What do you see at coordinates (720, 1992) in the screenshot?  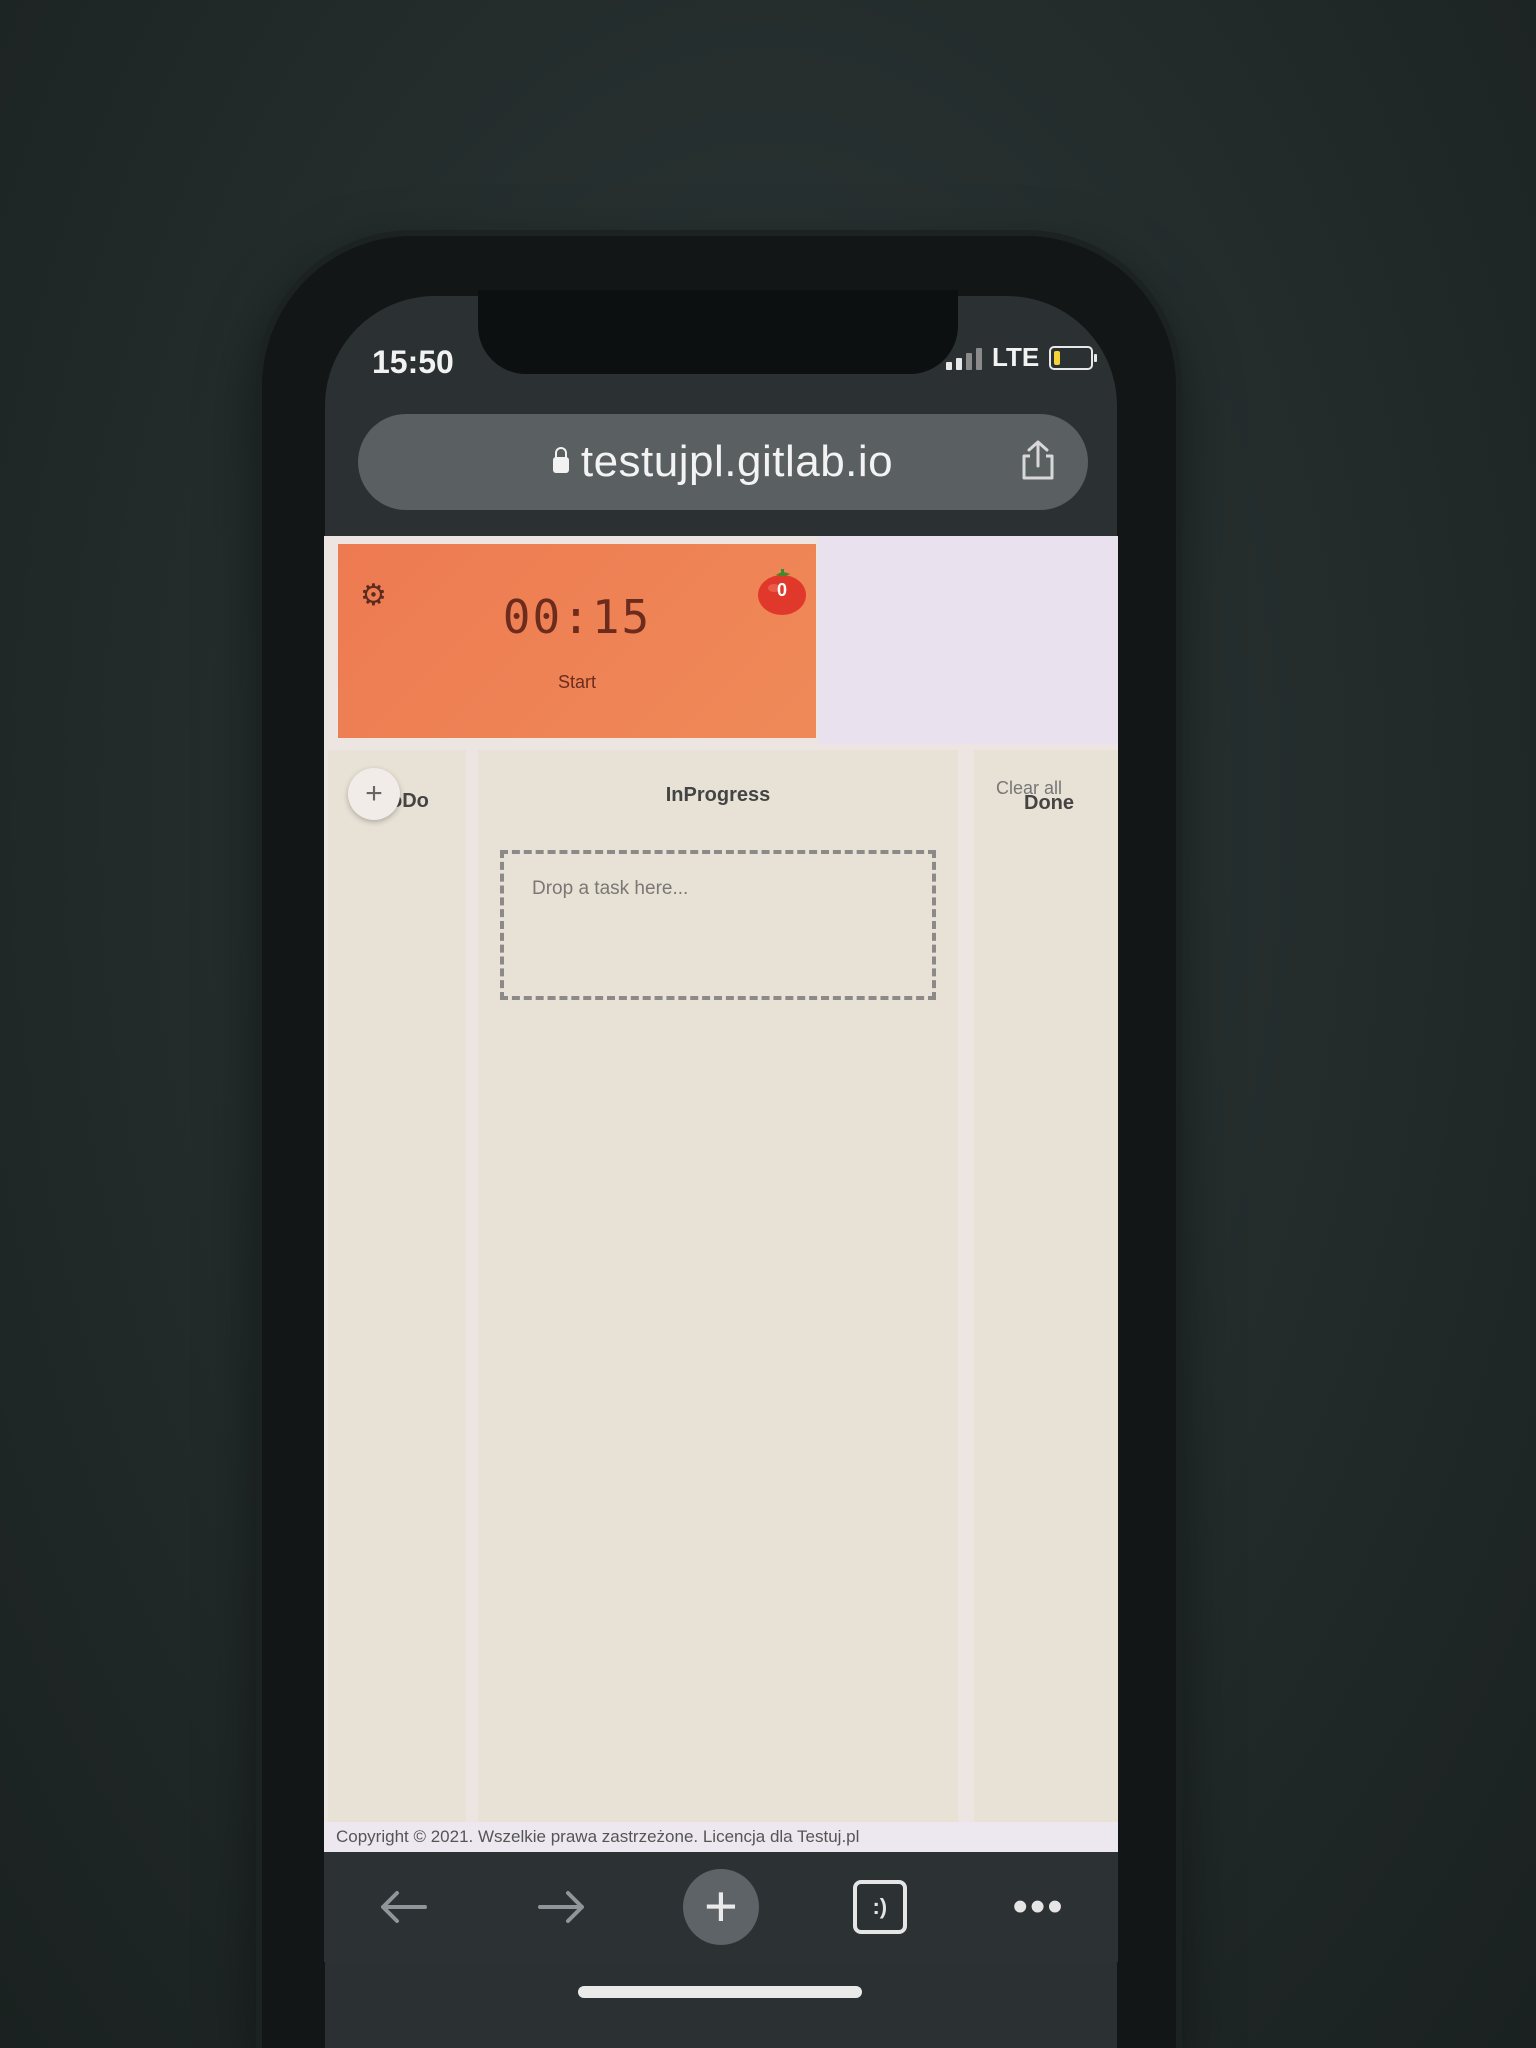 I see `home-indicator` at bounding box center [720, 1992].